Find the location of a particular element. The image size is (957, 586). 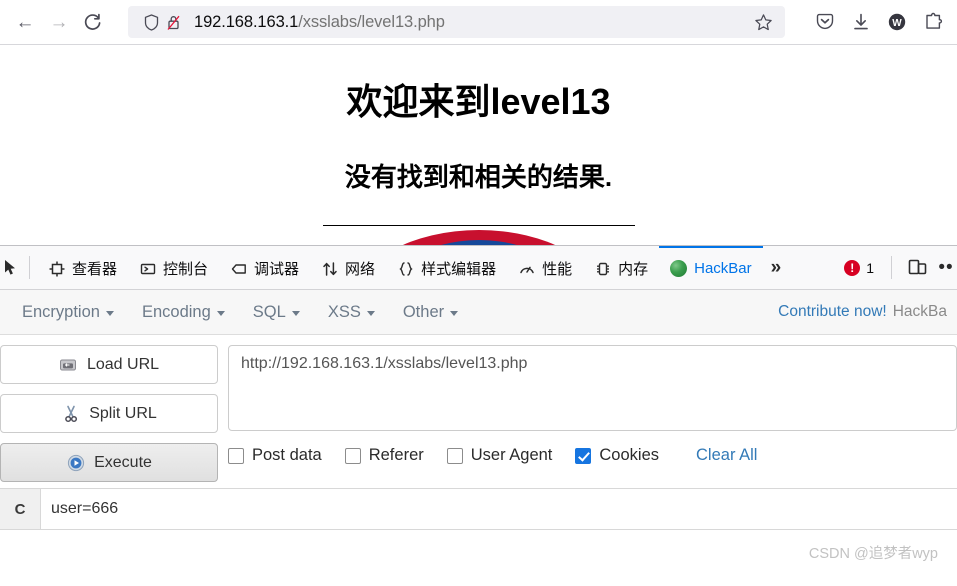

error-circle-icon: ! is located at coordinates (852, 267).